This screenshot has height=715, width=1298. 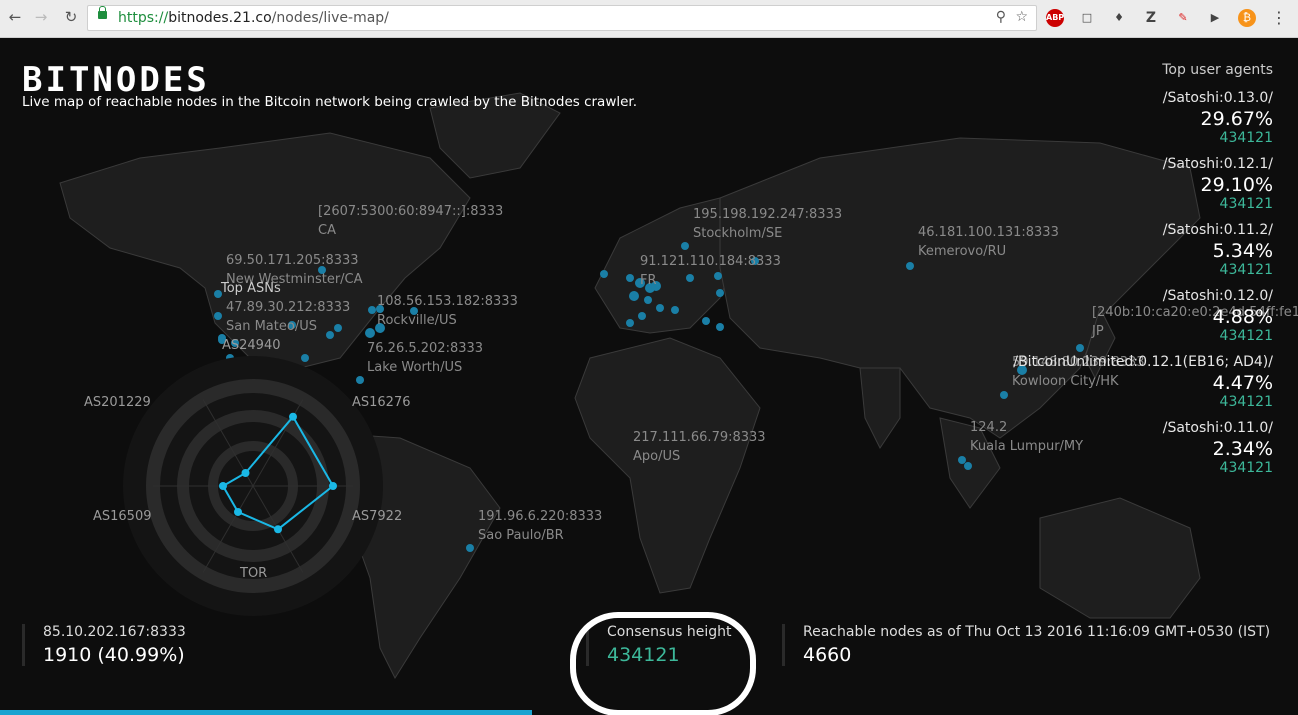 I want to click on zoom-icon: ⚲, so click(x=1001, y=17).